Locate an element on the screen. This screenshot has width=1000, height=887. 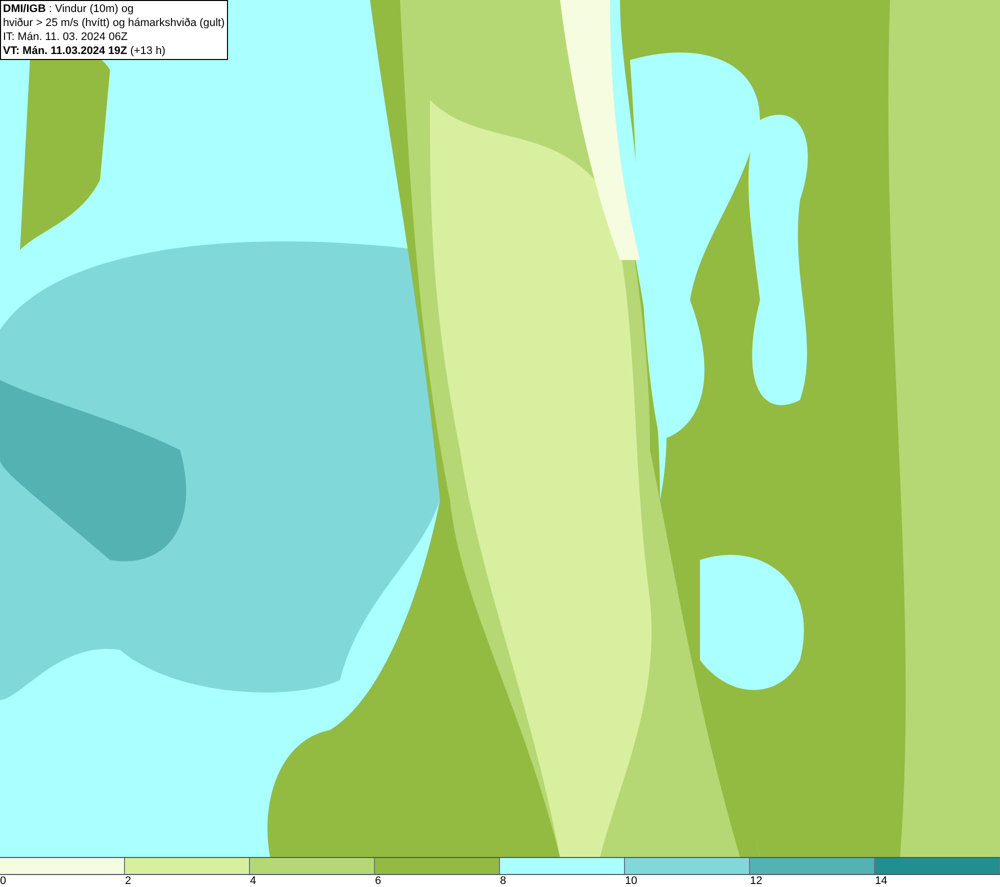
legend-label: 8 is located at coordinates (503, 881).